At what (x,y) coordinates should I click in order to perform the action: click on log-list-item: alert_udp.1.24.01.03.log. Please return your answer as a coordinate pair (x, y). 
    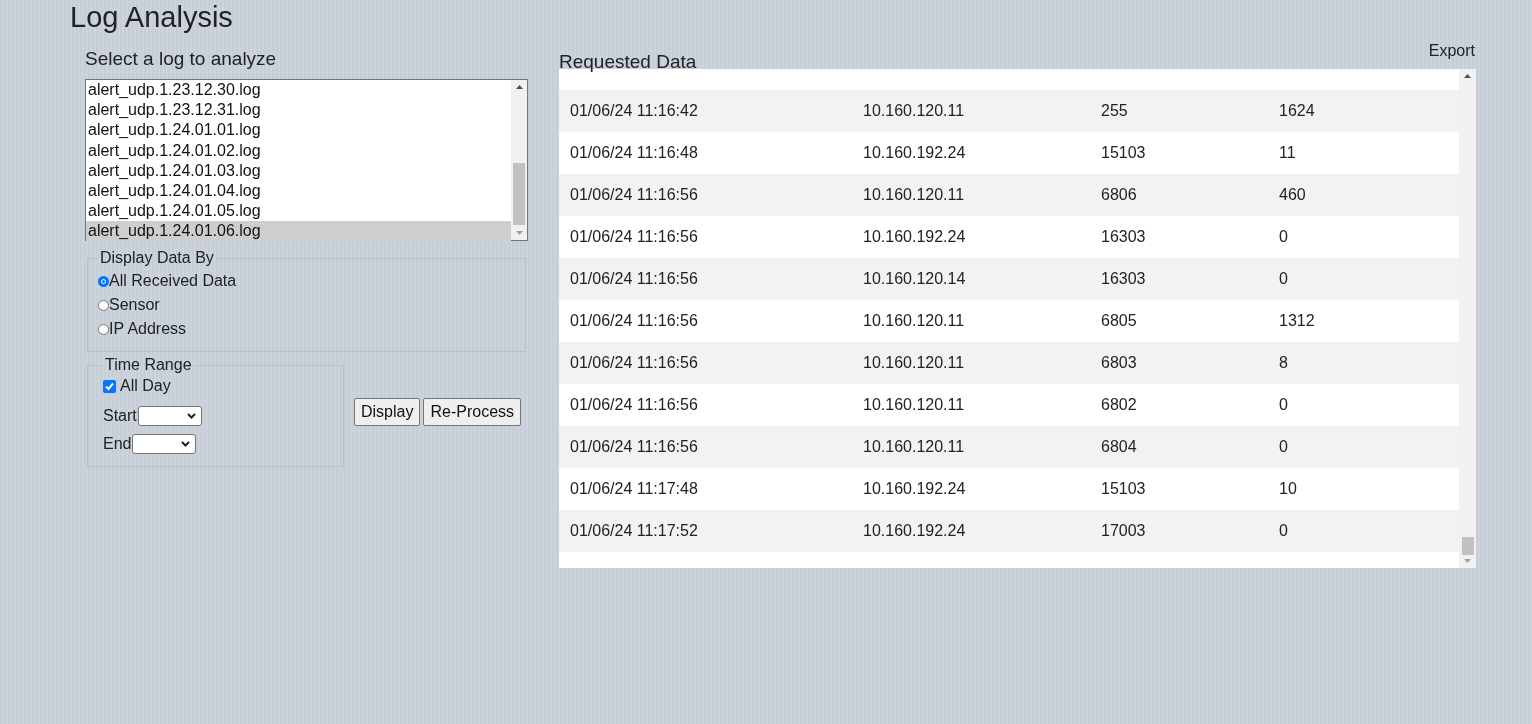
    Looking at the image, I should click on (298, 170).